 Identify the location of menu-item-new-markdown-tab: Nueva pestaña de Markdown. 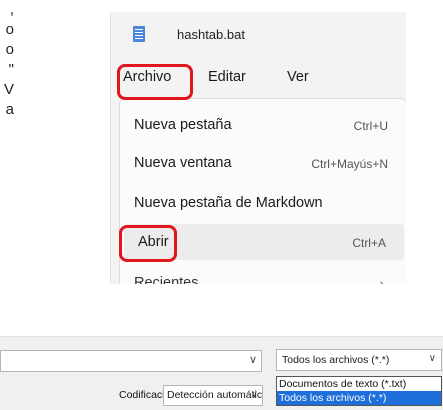
(263, 203).